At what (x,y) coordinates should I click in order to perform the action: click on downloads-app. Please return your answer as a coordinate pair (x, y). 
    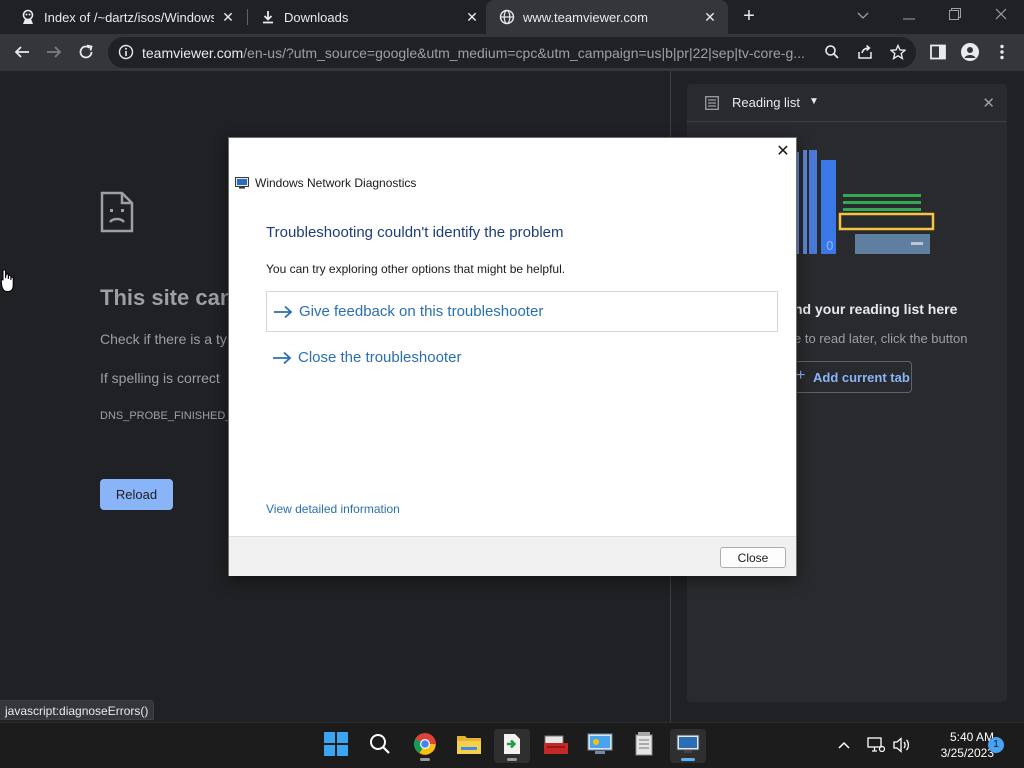
    Looking at the image, I should click on (512, 746).